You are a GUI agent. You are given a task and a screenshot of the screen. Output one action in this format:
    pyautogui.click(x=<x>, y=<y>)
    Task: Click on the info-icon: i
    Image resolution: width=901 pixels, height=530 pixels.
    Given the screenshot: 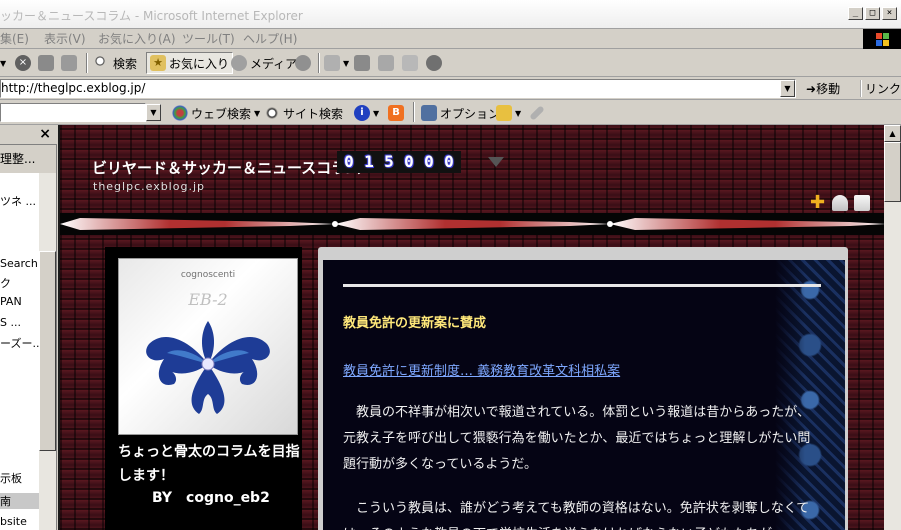 What is the action you would take?
    pyautogui.click(x=362, y=113)
    